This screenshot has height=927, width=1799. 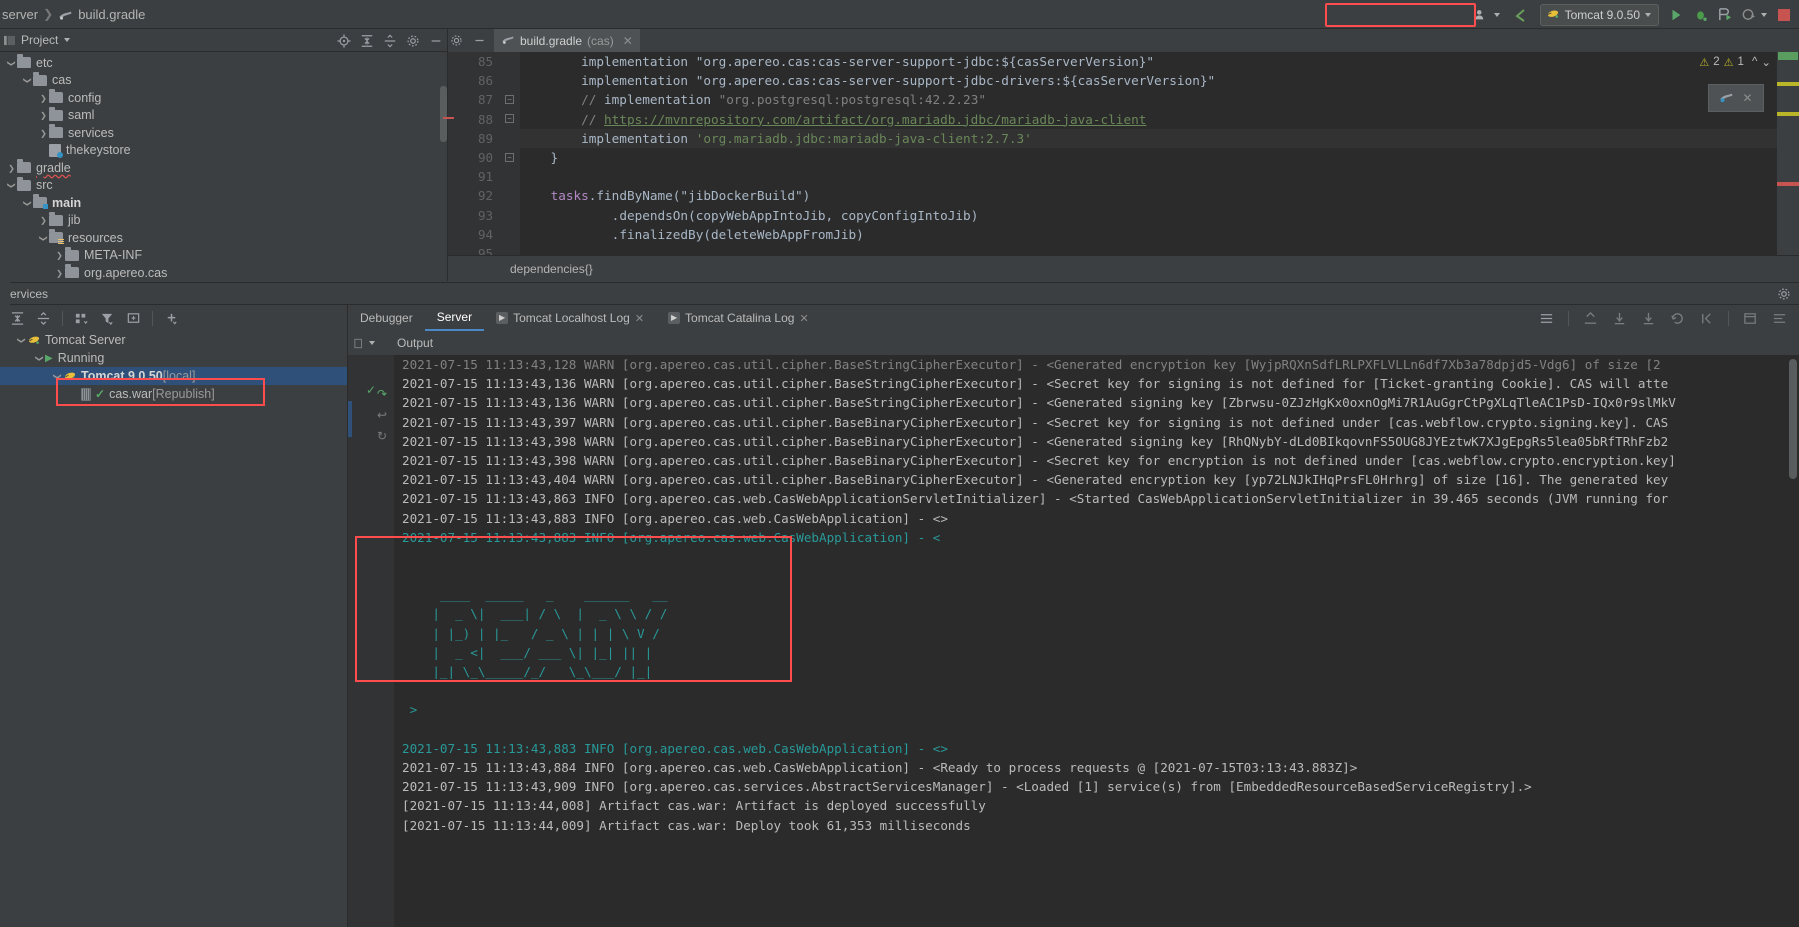 I want to click on project-panel-title: Project, so click(x=35, y=40).